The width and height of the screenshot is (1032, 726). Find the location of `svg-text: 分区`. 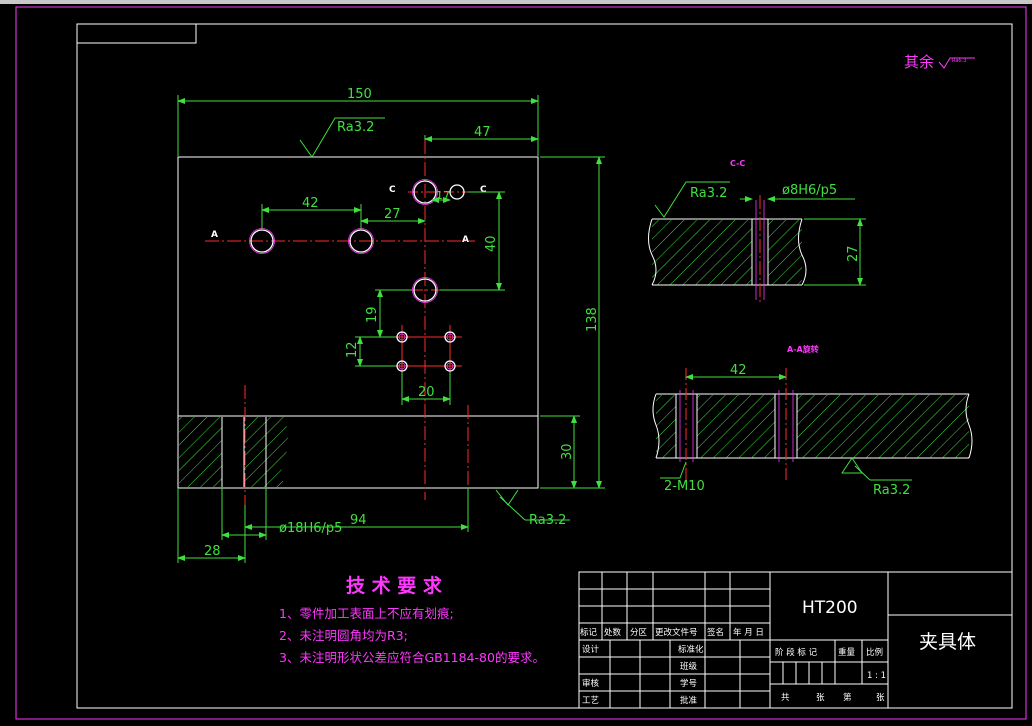

svg-text: 分区 is located at coordinates (639, 633).